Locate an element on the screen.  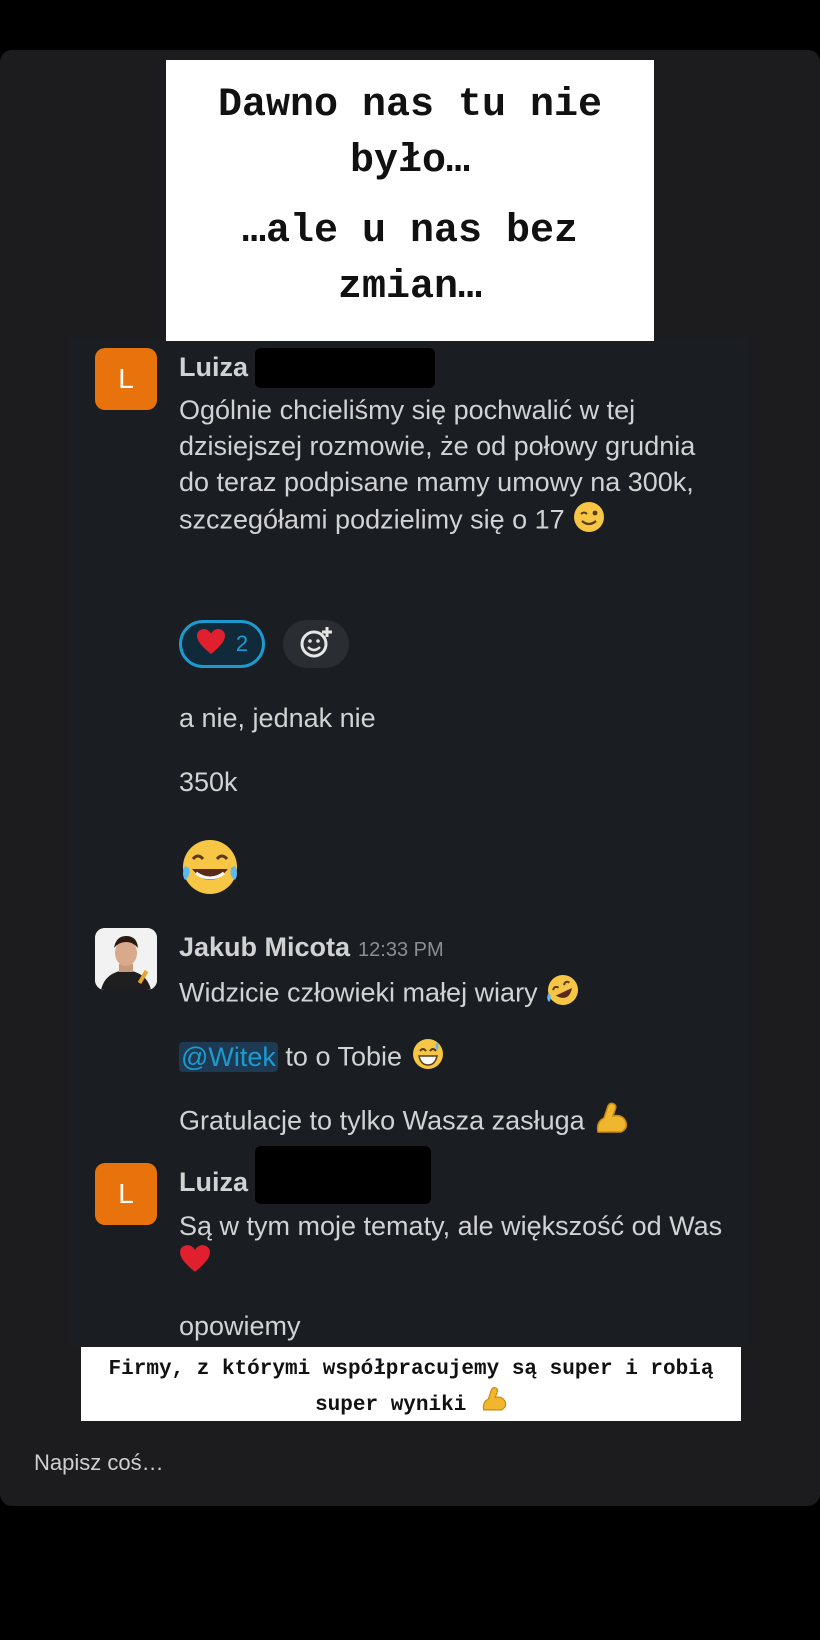
add-reaction-button is located at coordinates (316, 644).